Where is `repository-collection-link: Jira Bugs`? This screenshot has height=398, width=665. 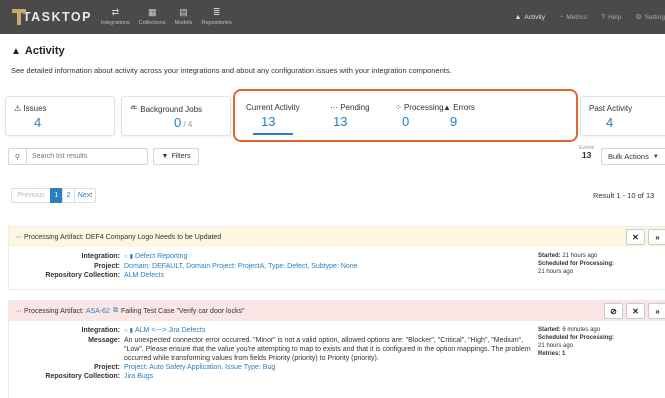
repository-collection-link: Jira Bugs is located at coordinates (329, 376).